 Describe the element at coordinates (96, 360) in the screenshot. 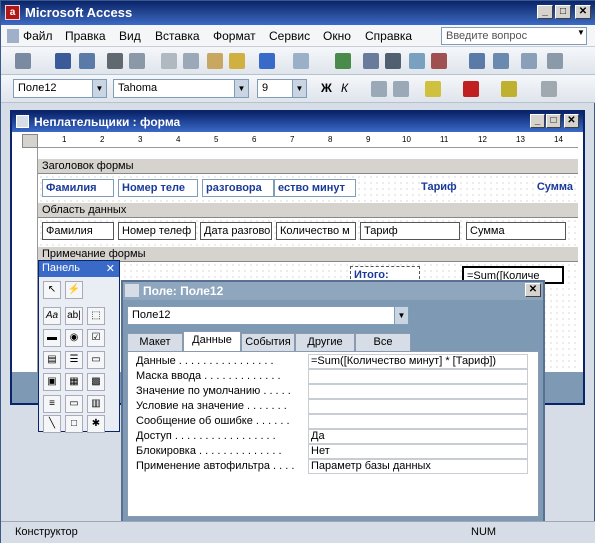

I see `command-button-icon: ▭` at that location.